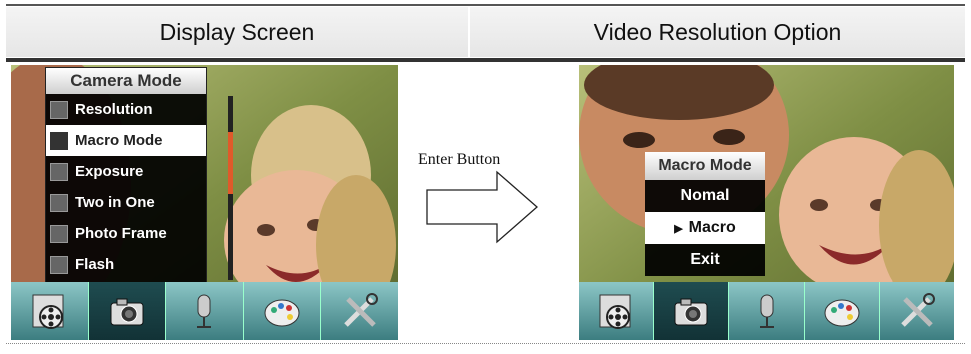 This screenshot has width=971, height=354. I want to click on header-video-resolution-option: Video Resolution Option, so click(717, 32).